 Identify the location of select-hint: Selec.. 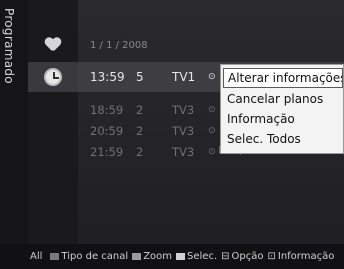
(196, 256).